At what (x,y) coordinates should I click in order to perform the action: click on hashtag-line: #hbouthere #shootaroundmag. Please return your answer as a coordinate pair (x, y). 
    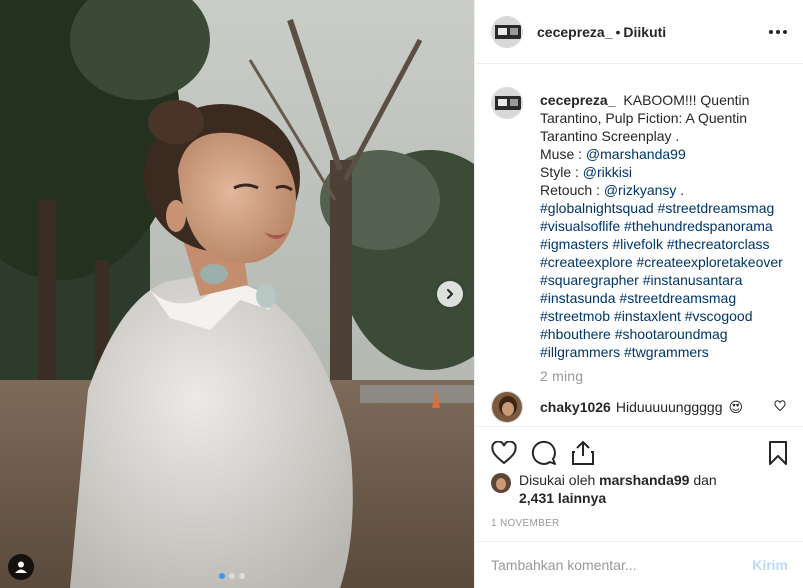
    Looking at the image, I should click on (664, 334).